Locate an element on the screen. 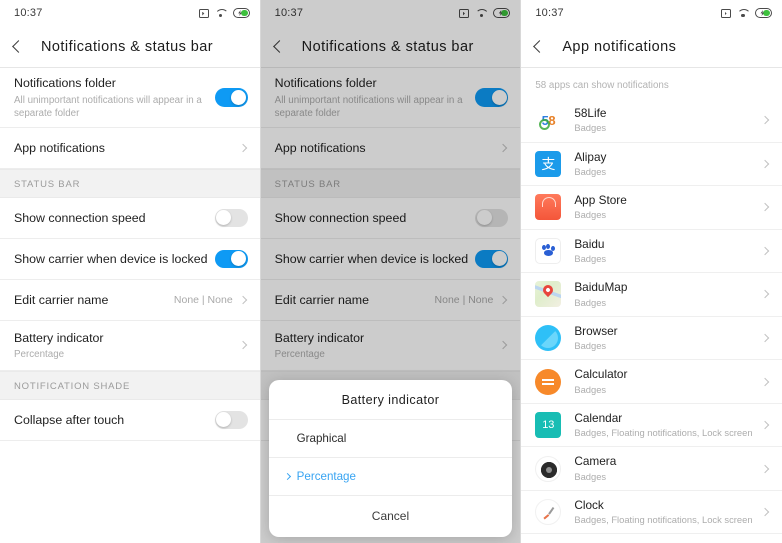  app-icon-baidumap is located at coordinates (548, 294).